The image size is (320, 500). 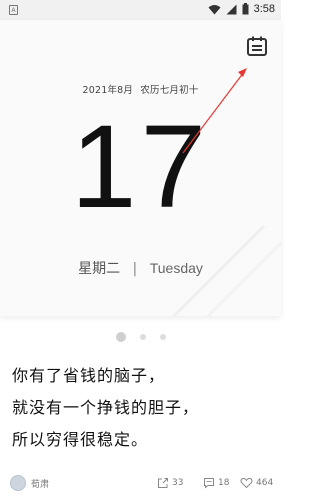 I want to click on heart-icon, so click(x=246, y=483).